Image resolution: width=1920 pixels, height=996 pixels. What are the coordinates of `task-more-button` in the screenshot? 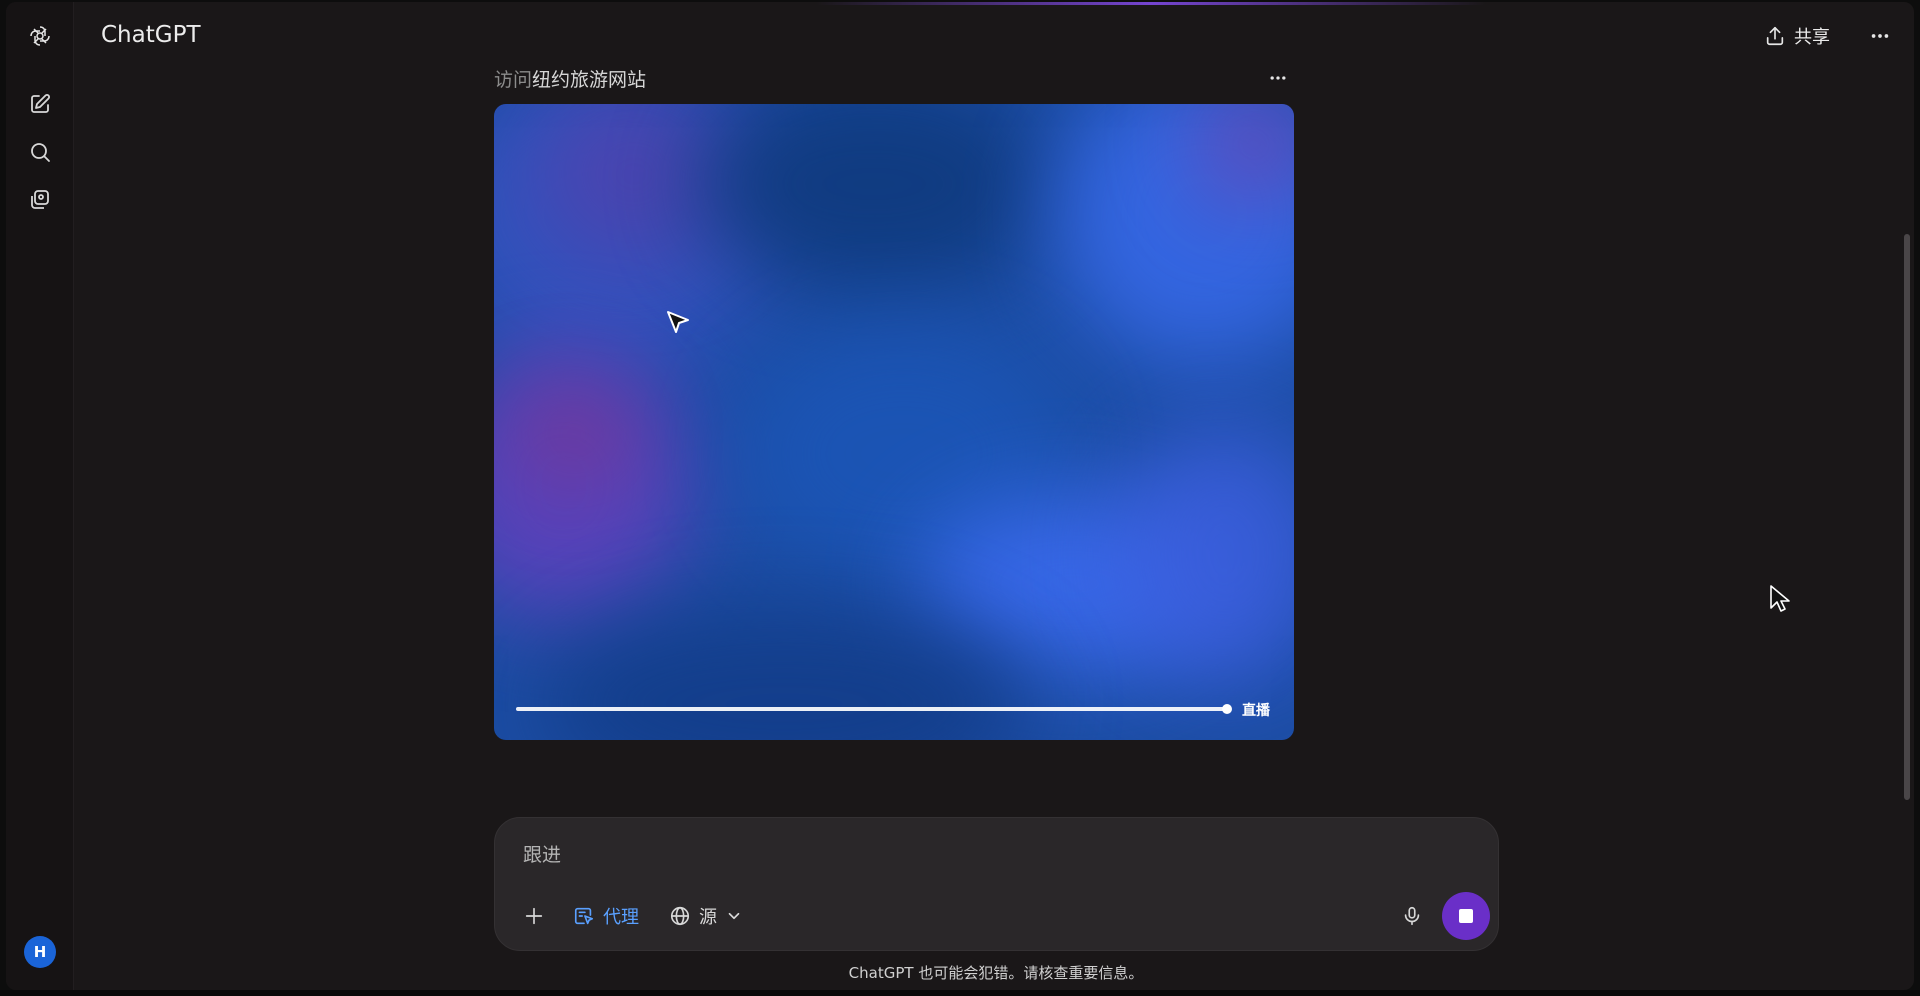 It's located at (1278, 78).